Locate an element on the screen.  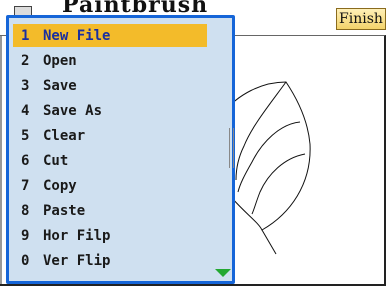
menu-item-new-file: 1 New File is located at coordinates (110, 35).